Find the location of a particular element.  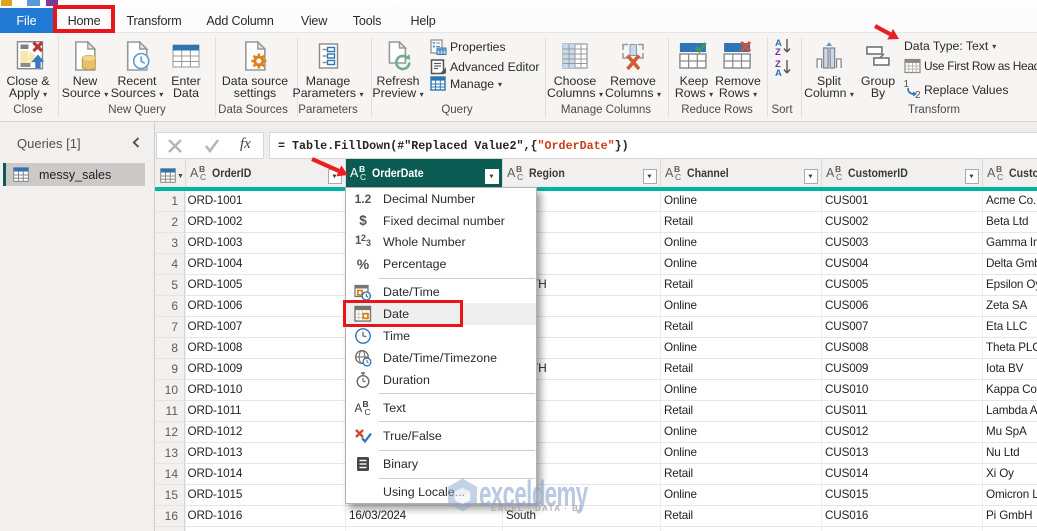

svg-text: Z is located at coordinates (778, 52).